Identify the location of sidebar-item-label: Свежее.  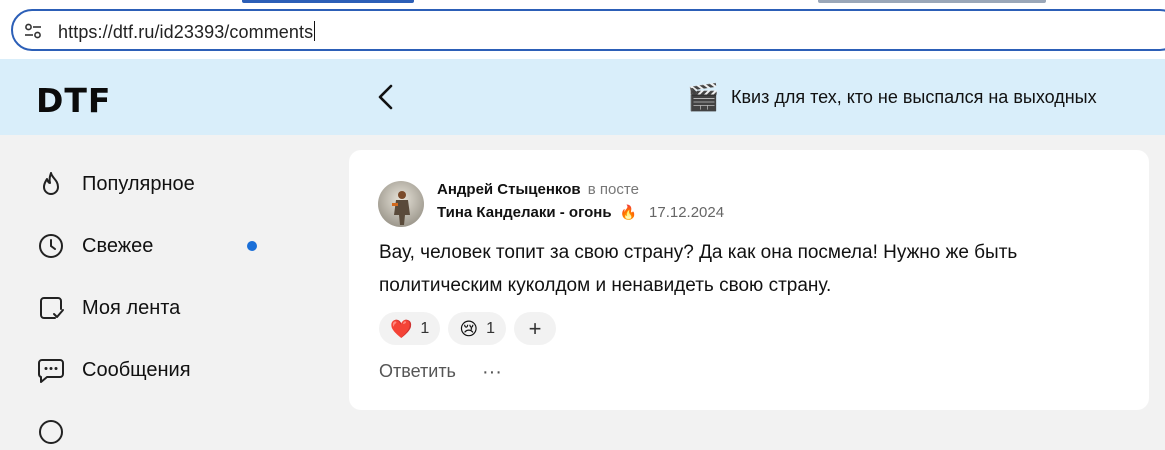
(118, 245).